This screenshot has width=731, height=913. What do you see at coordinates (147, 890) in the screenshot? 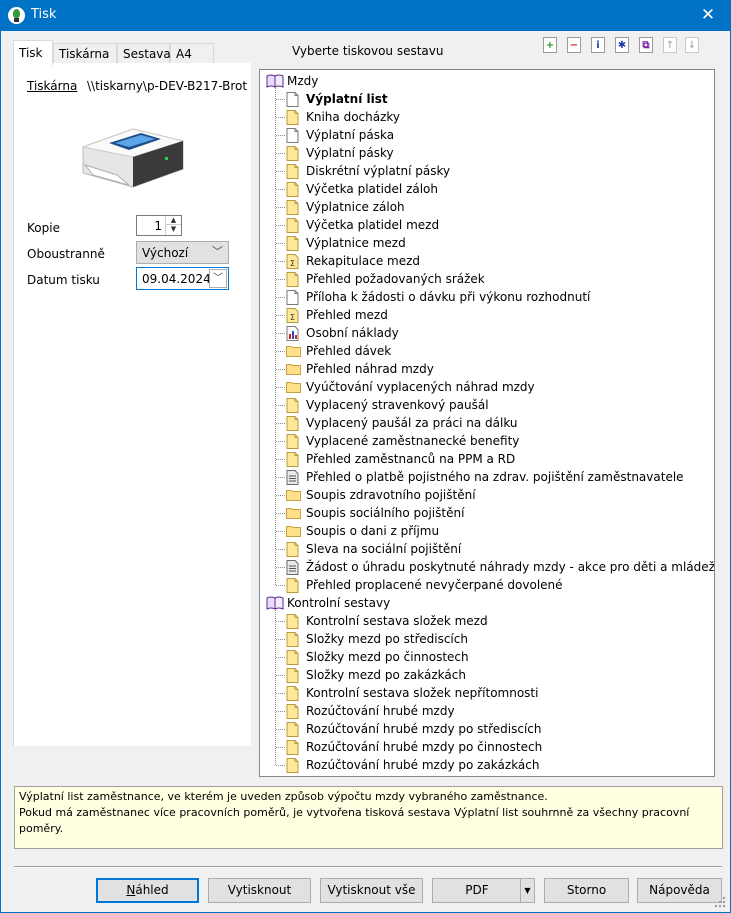
I see `preview-button: Náhled` at bounding box center [147, 890].